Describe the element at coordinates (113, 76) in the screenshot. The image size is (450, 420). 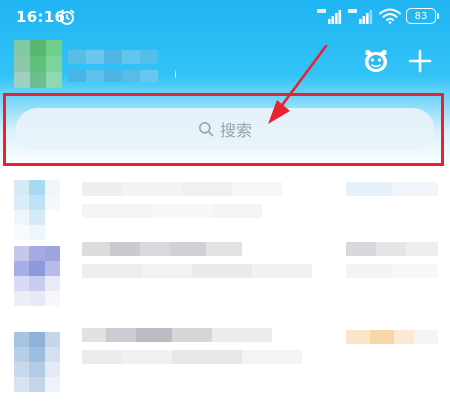
I see `username-subline` at that location.